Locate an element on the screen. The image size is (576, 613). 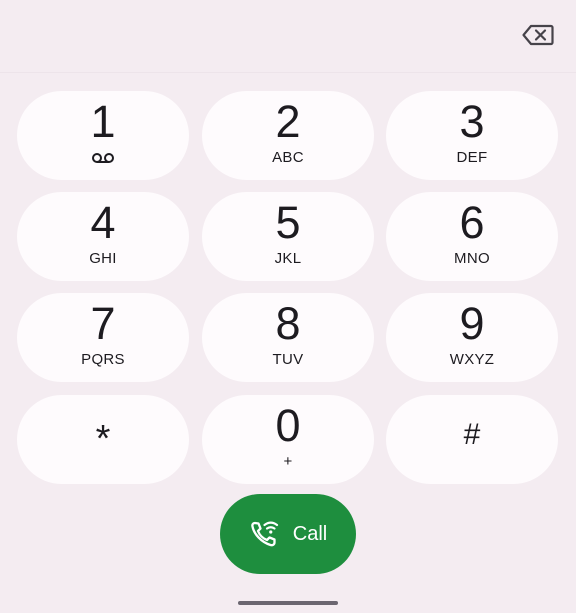
key-letters: PQRS is located at coordinates (103, 359).